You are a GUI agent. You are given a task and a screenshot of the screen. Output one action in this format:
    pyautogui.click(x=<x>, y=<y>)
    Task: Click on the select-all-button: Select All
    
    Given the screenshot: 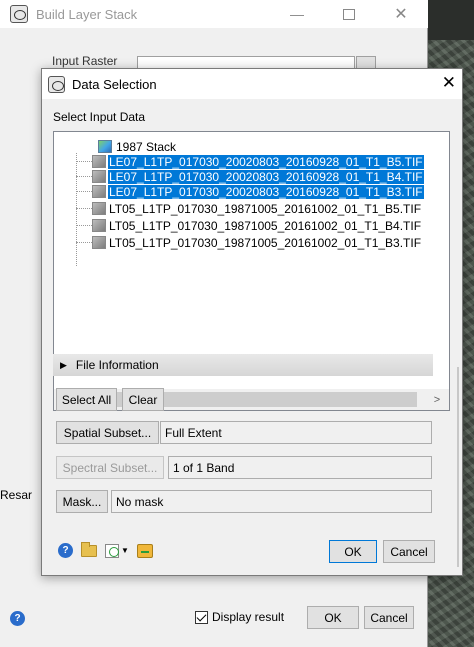 What is the action you would take?
    pyautogui.click(x=86, y=399)
    